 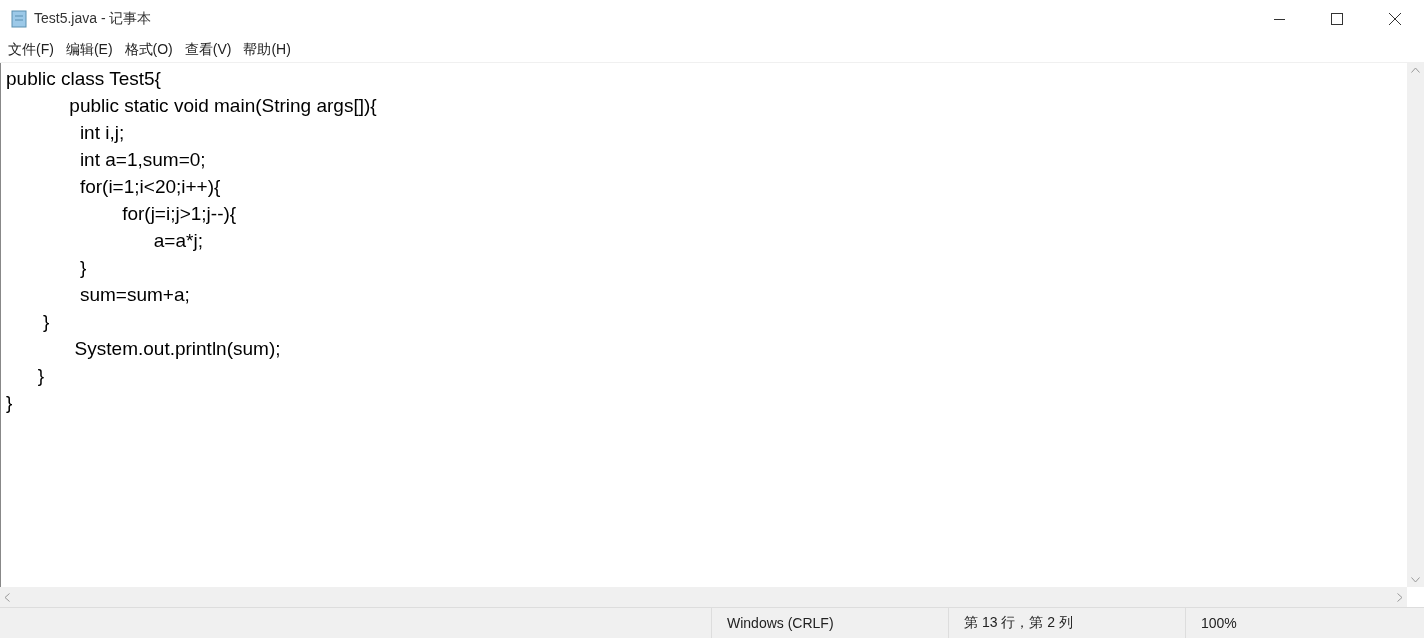 I want to click on menu-item: 帮助(H), so click(x=267, y=50).